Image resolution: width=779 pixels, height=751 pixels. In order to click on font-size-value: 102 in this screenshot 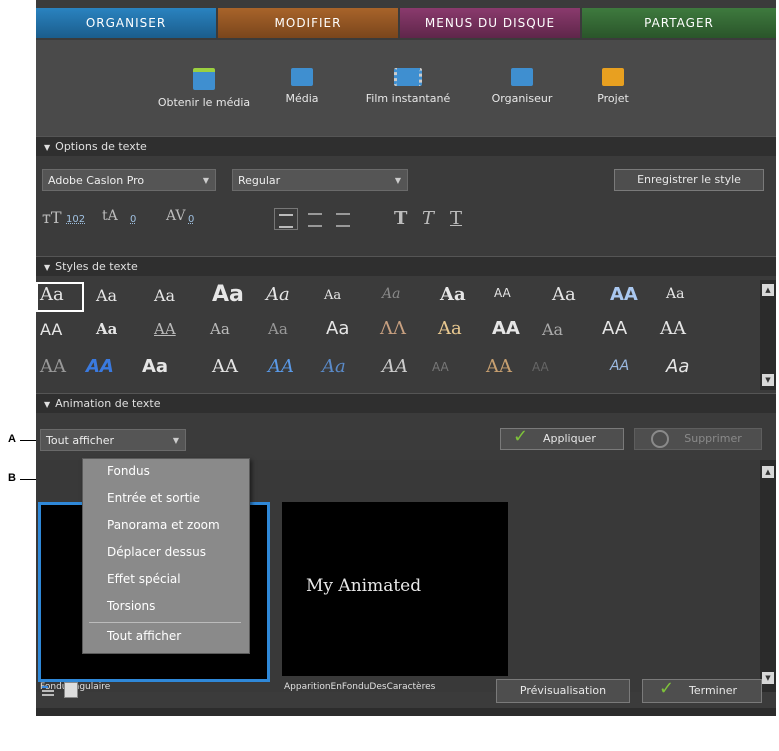, I will do `click(75, 219)`.